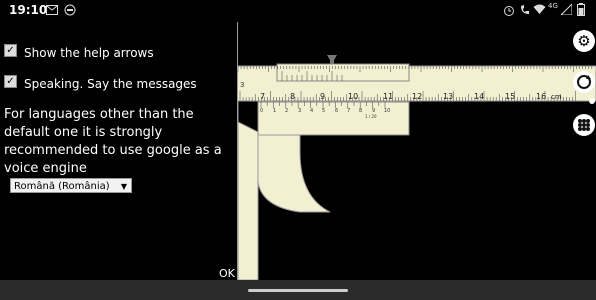  Describe the element at coordinates (541, 96) in the screenshot. I see `main-label-16: 16` at that location.